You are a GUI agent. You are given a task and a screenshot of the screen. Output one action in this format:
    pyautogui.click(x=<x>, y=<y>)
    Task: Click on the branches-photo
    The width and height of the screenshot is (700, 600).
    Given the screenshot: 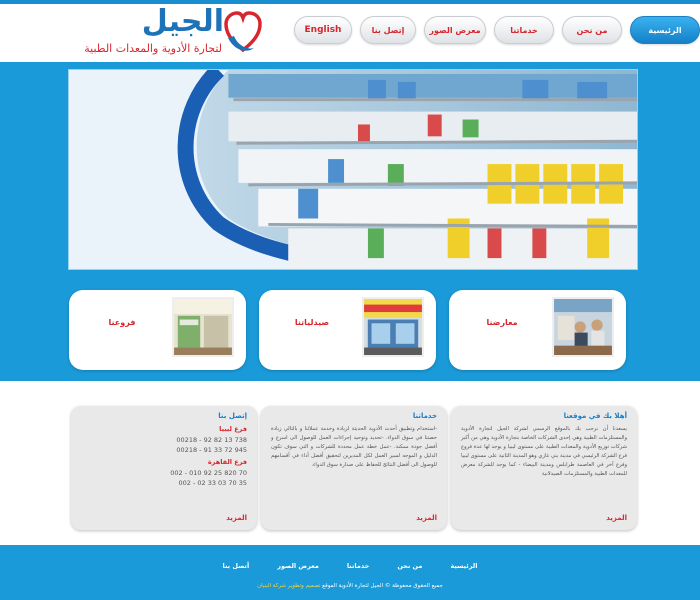 What is the action you would take?
    pyautogui.click(x=203, y=327)
    